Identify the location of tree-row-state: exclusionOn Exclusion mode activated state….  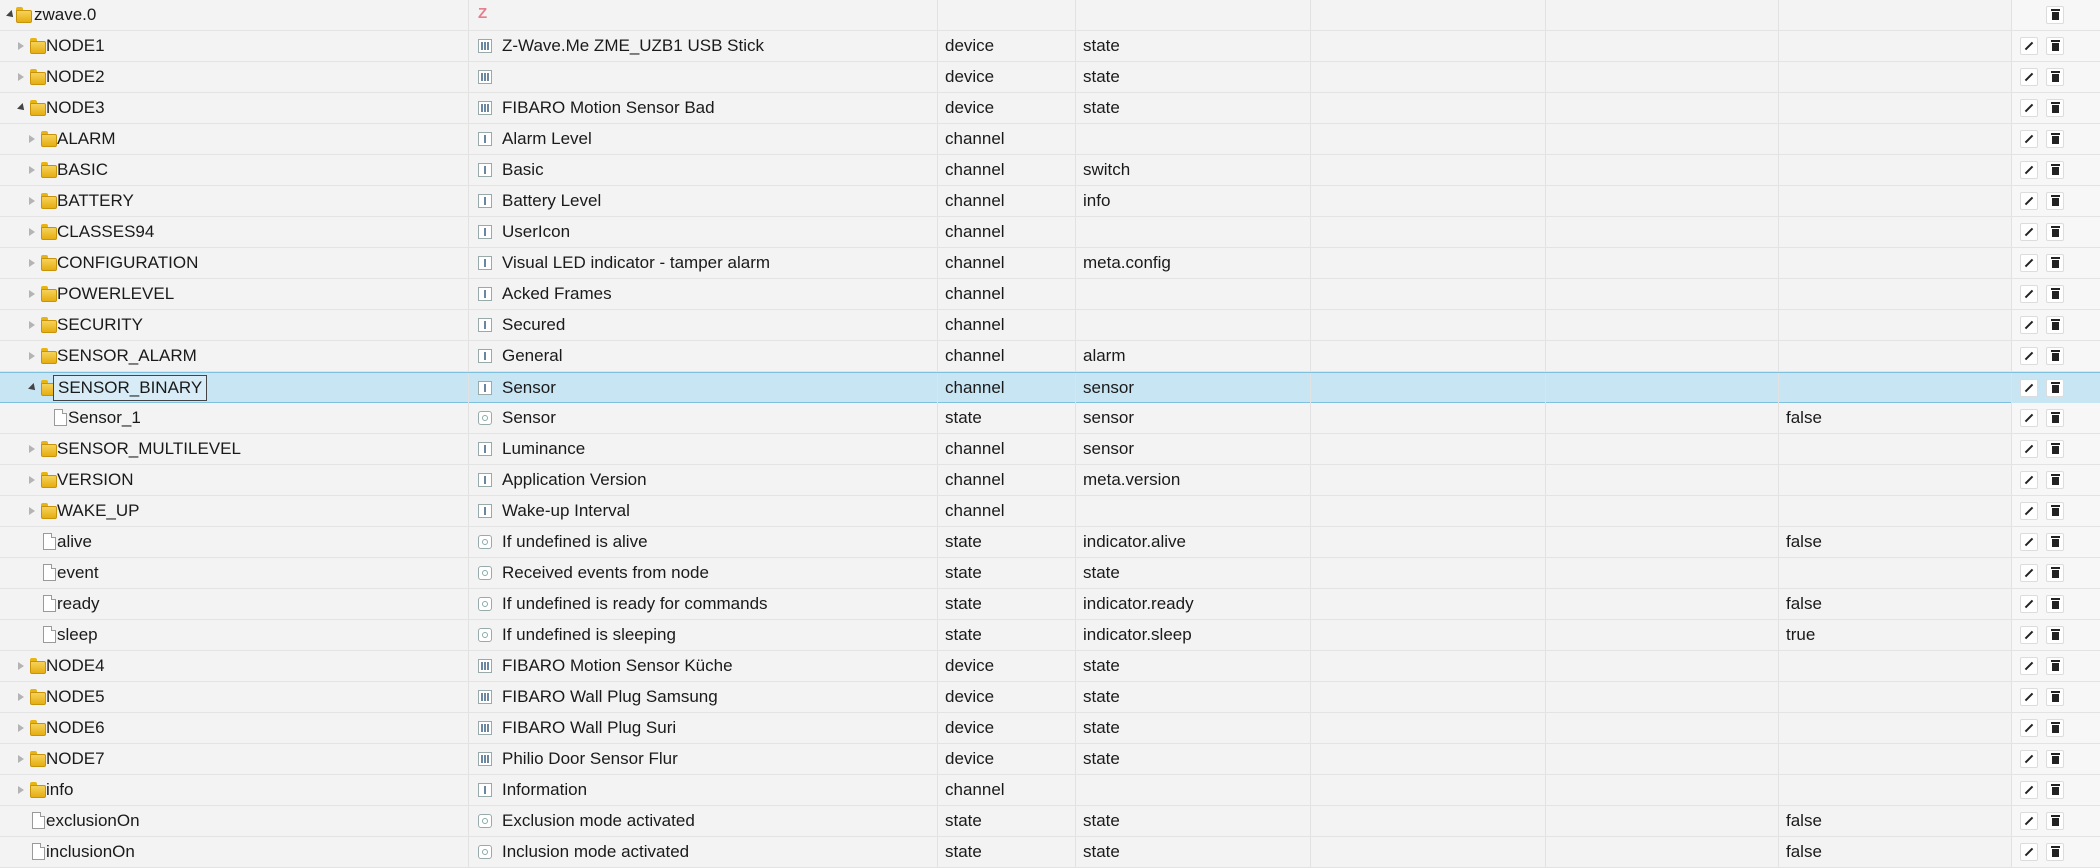
(1050, 821).